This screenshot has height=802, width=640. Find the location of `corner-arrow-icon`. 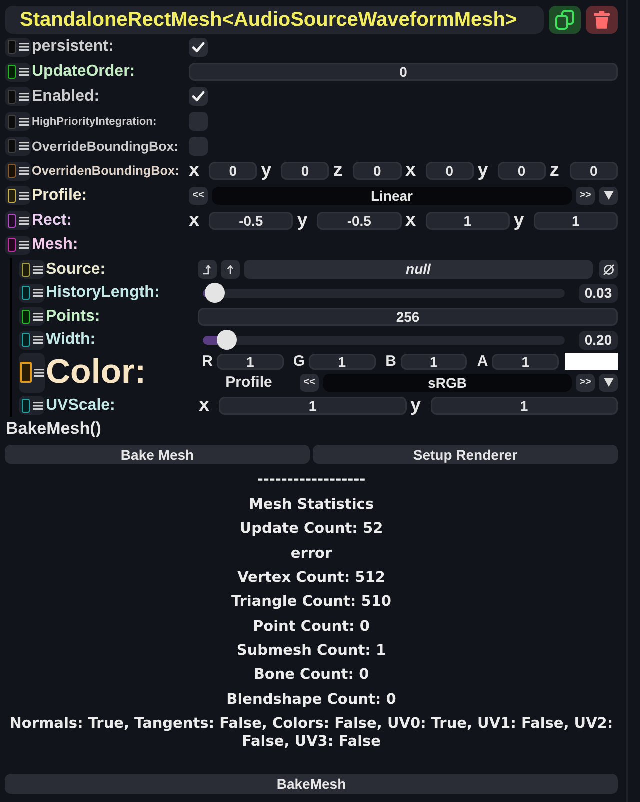

corner-arrow-icon is located at coordinates (207, 269).